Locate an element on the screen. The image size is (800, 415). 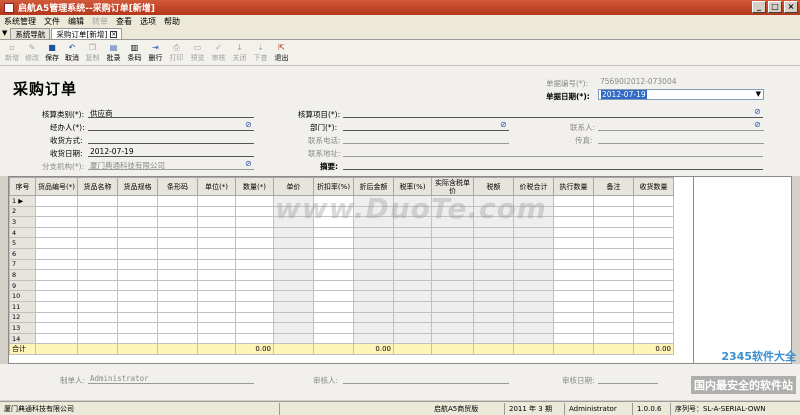
column-header: 条形码 is located at coordinates (177, 186).